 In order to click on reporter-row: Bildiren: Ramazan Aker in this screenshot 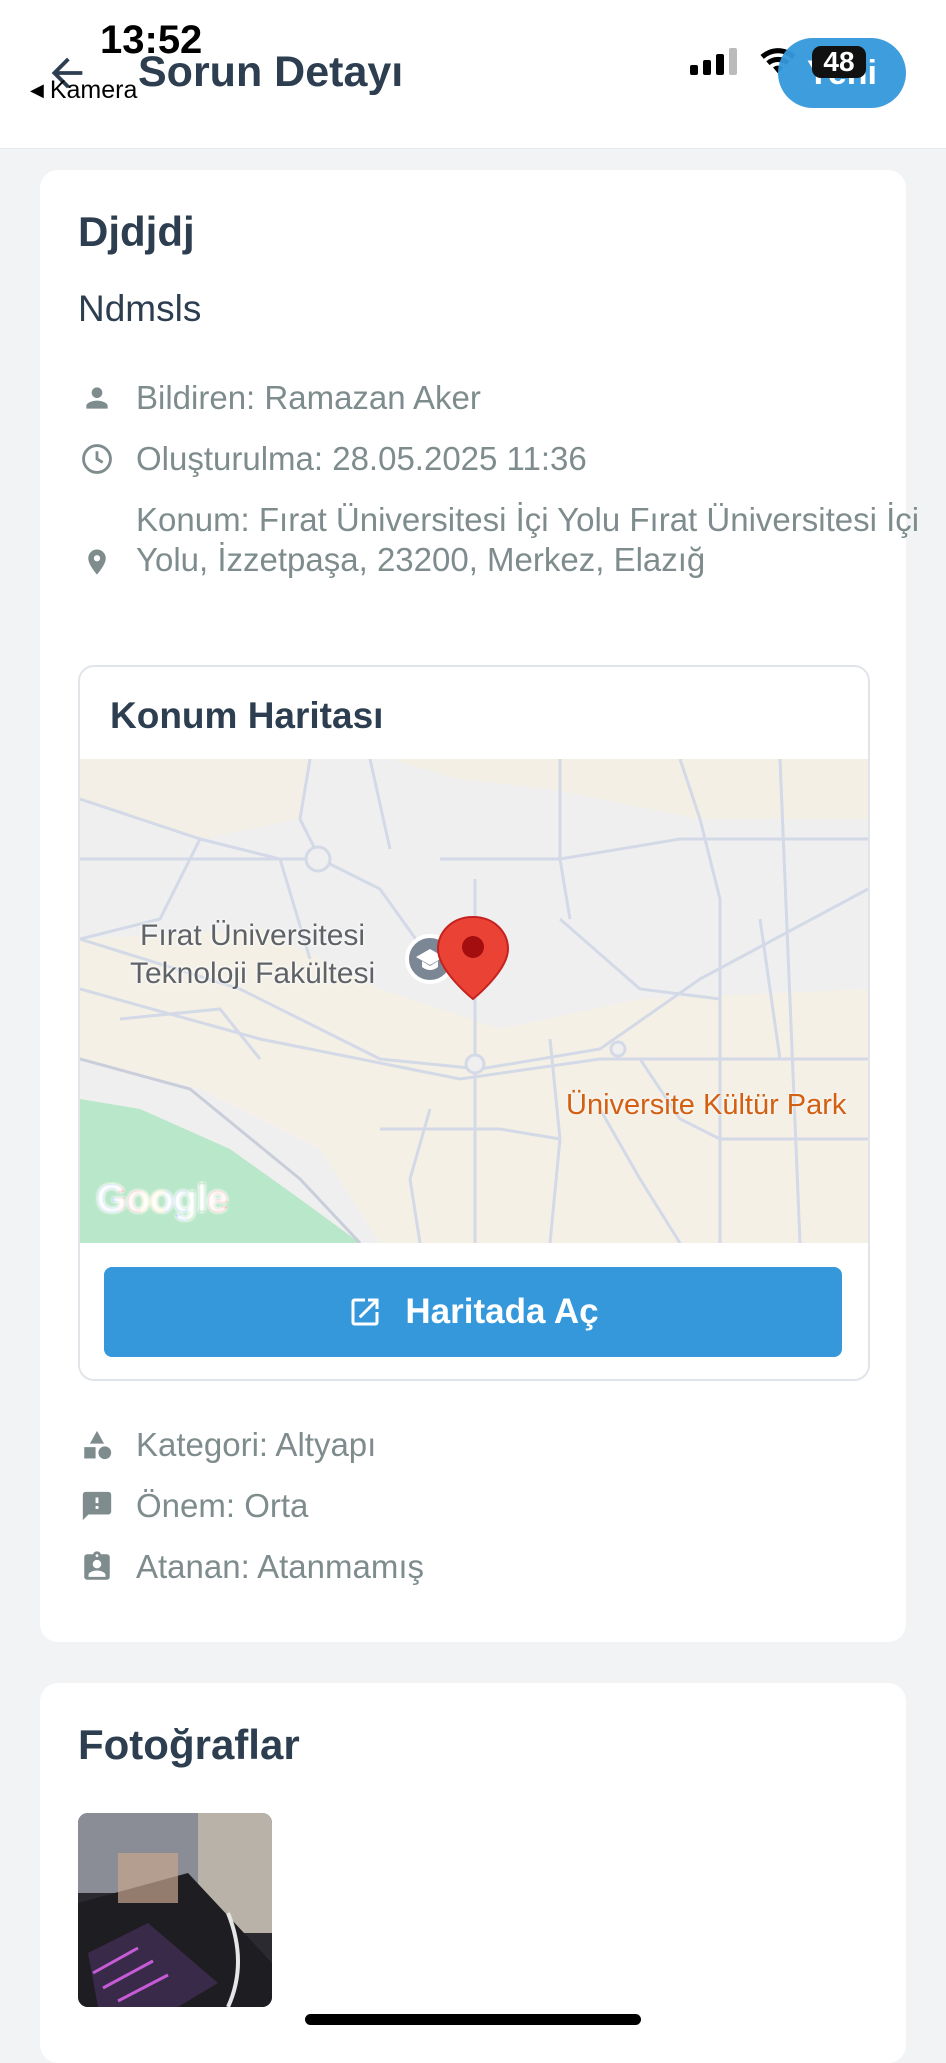, I will do `click(279, 398)`.